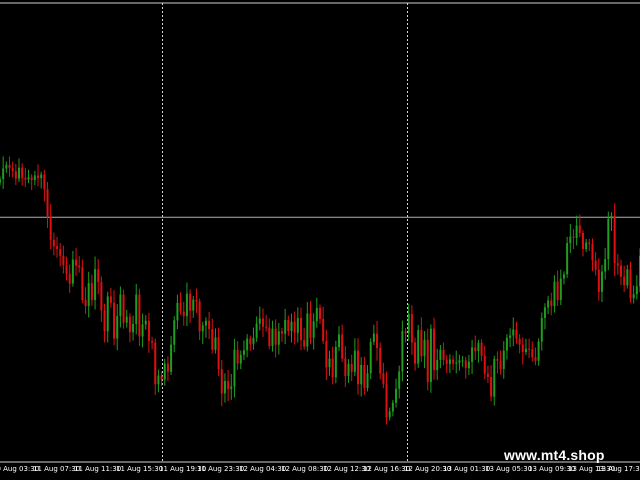 The height and width of the screenshot is (480, 640). Describe the element at coordinates (221, 469) in the screenshot. I see `x-tick-label: 11 Aug 23:30` at that location.